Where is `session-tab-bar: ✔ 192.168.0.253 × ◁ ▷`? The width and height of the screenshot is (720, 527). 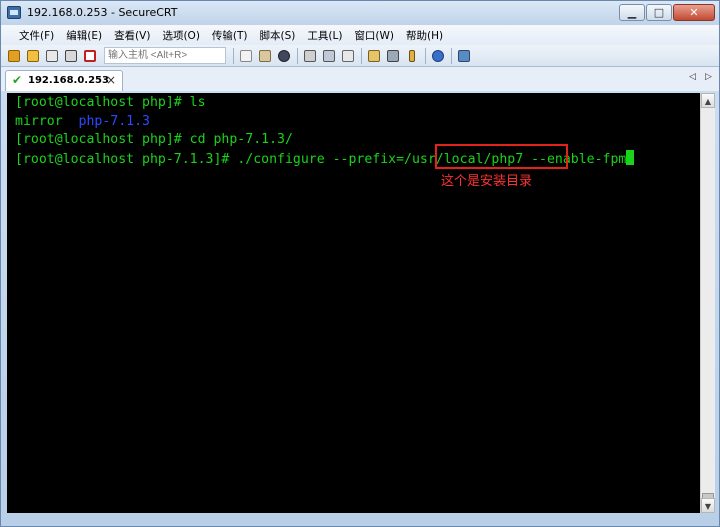 session-tab-bar: ✔ 192.168.0.253 × ◁ ▷ is located at coordinates (360, 79).